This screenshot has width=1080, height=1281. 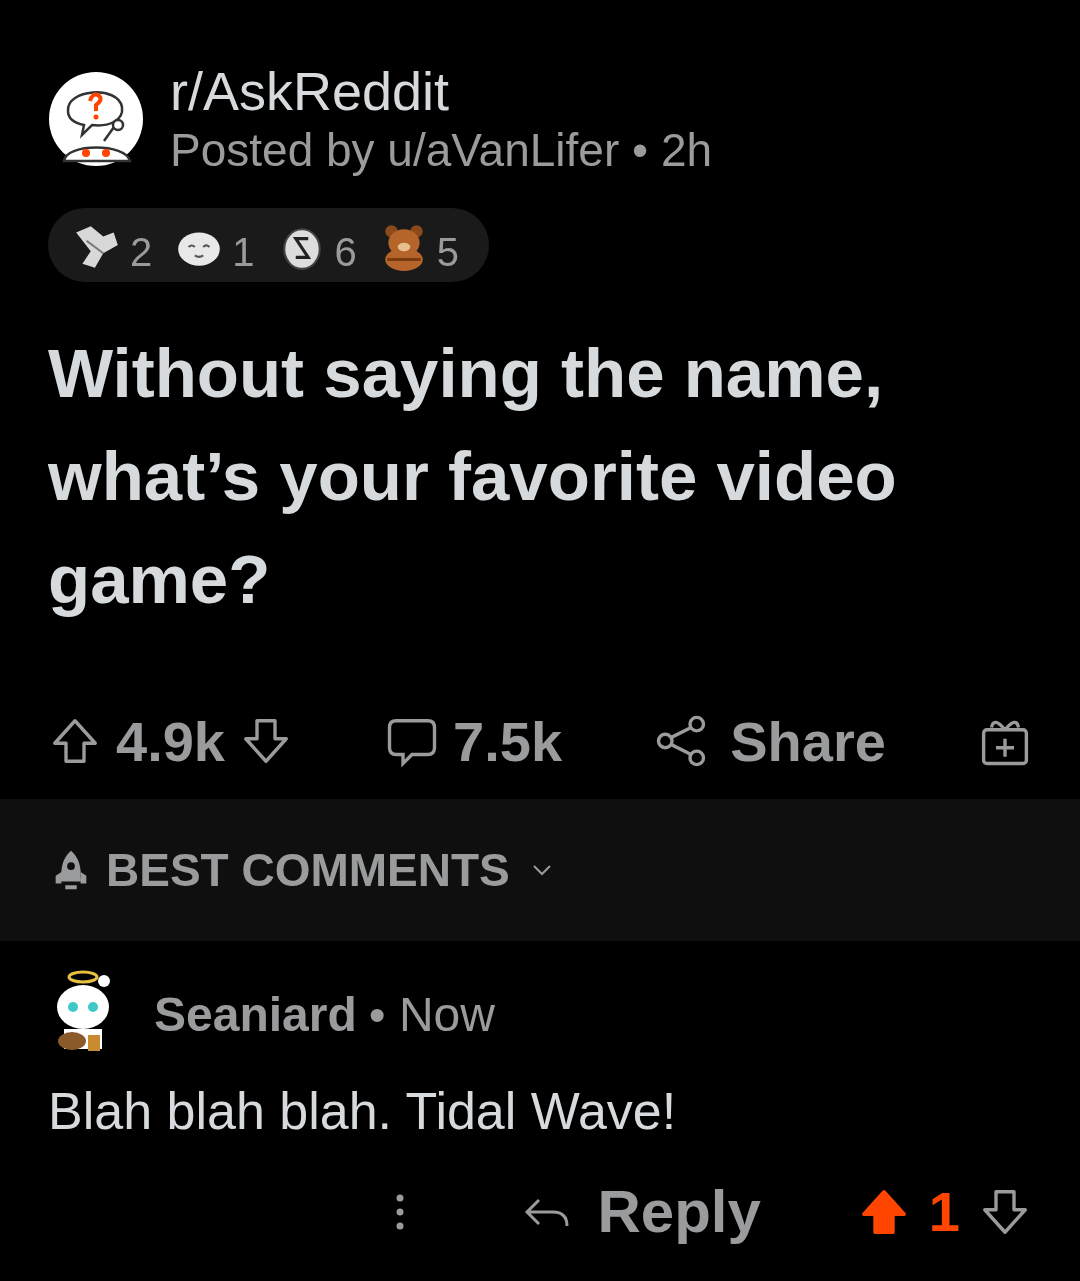 I want to click on post-meta: Posted by u/aVanLifer • 2h, so click(x=441, y=150).